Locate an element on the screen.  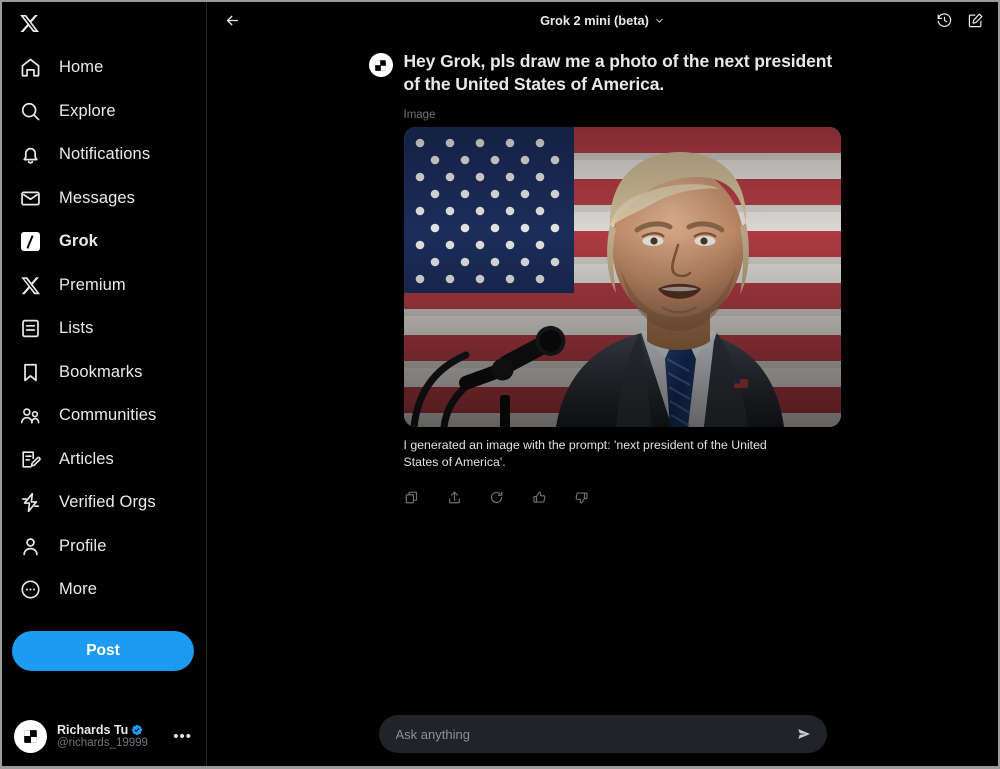
communities-icon is located at coordinates (30, 415).